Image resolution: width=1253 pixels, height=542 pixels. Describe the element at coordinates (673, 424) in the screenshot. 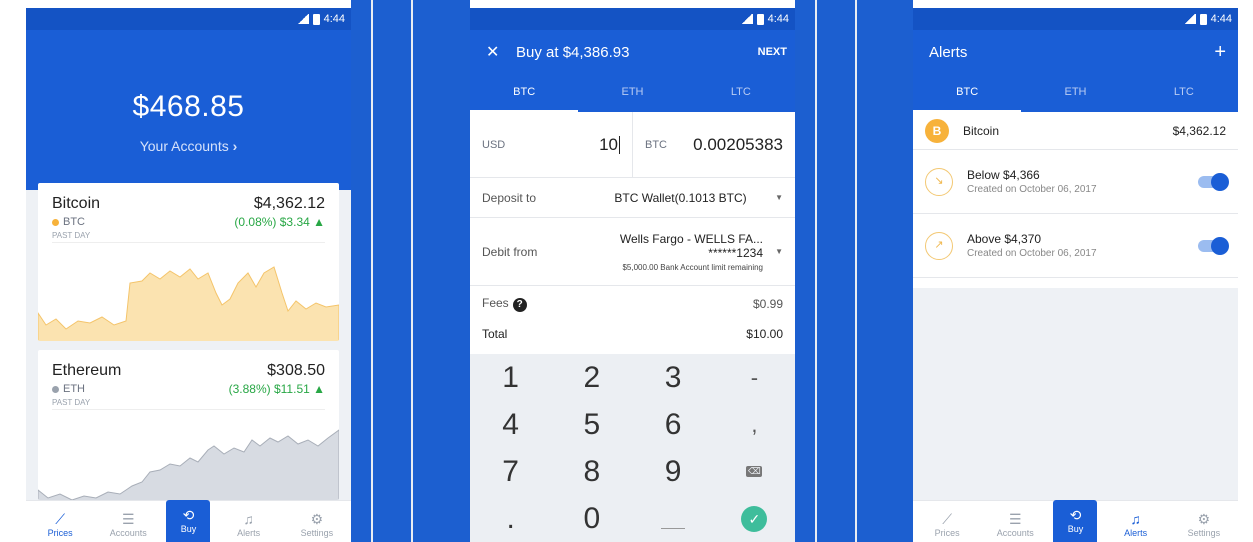

I see `key-6: 6` at that location.